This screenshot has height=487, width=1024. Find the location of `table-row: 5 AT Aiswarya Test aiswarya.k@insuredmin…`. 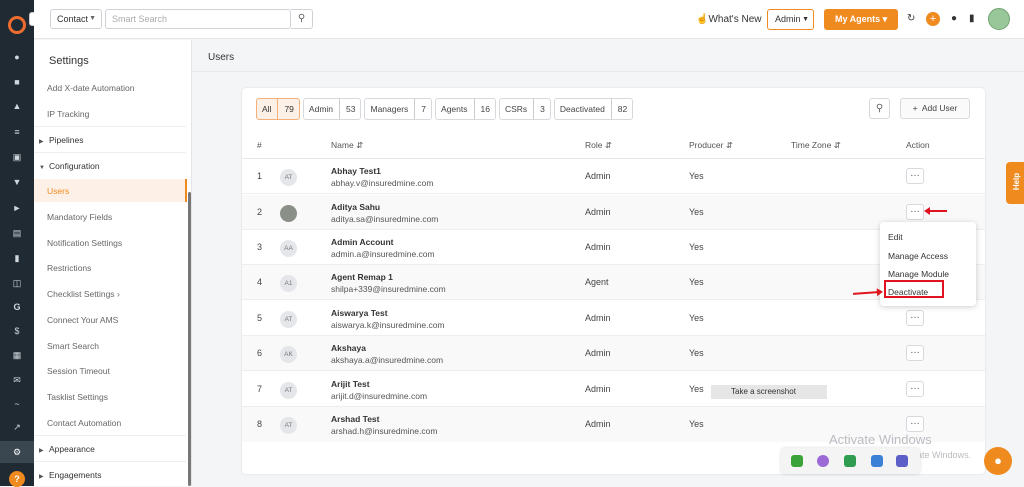

table-row: 5 AT Aiswarya Test aiswarya.k@insuredmin… is located at coordinates (613, 318).